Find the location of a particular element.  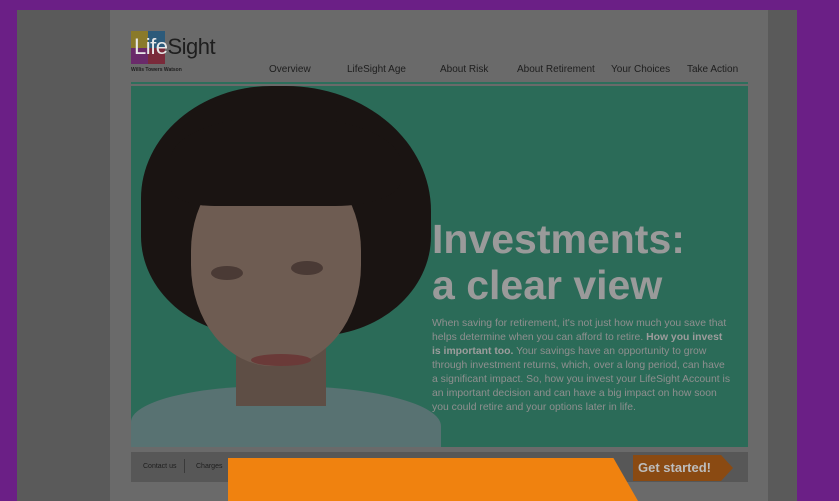

orange-overlay-shape is located at coordinates (433, 479).